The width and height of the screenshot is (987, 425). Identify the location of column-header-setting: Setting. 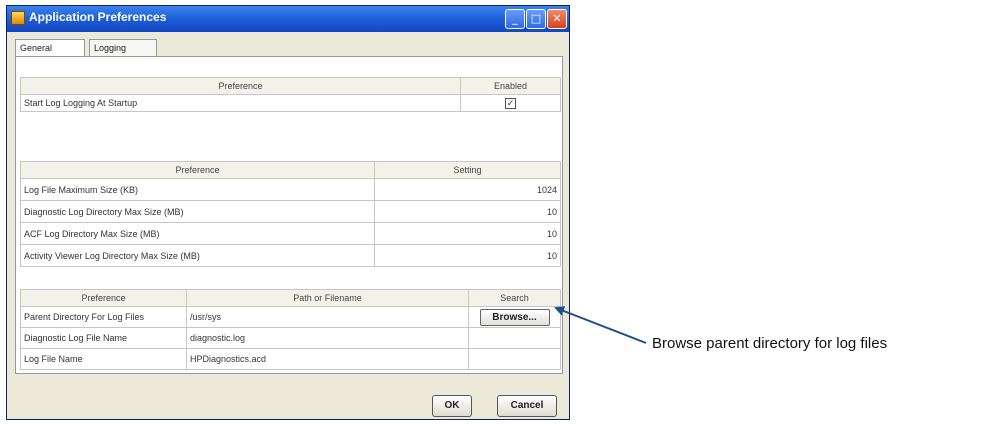
(467, 170).